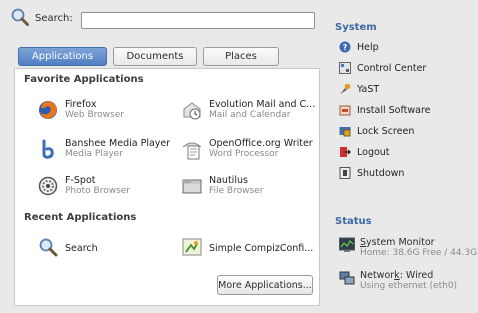  Describe the element at coordinates (48, 150) in the screenshot. I see `banshee-icon` at that location.